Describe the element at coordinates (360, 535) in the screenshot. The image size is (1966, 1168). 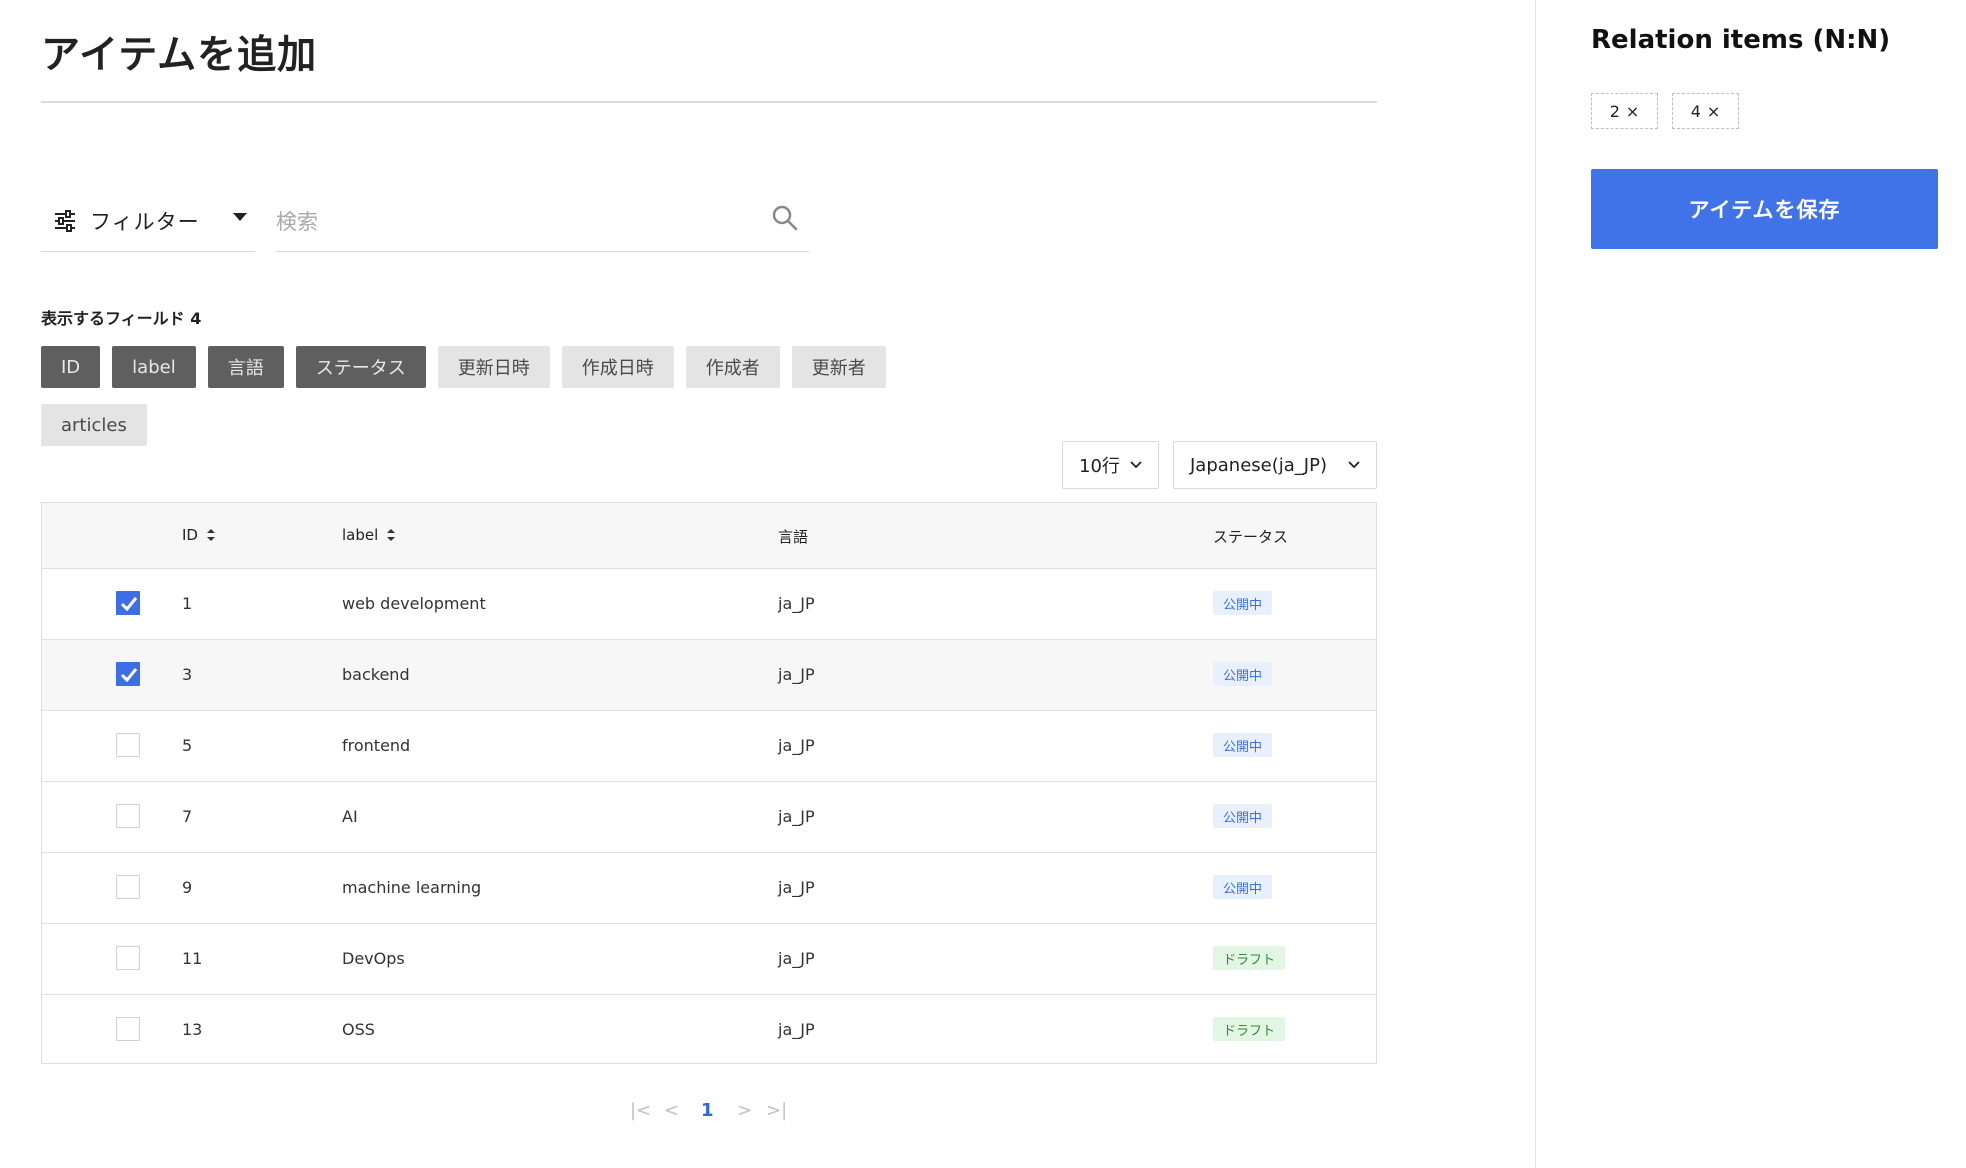
I see `column-header-label-text: label` at that location.